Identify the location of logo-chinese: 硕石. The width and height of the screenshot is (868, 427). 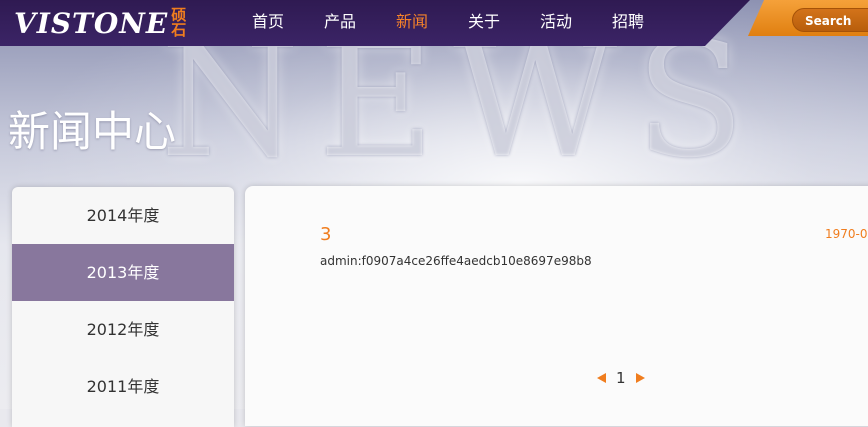
(179, 22).